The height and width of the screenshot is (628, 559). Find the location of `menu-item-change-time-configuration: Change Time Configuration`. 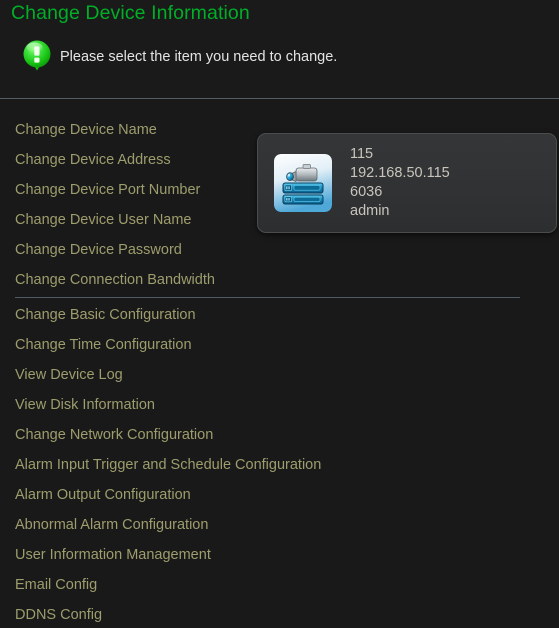

menu-item-change-time-configuration: Change Time Configuration is located at coordinates (103, 345).